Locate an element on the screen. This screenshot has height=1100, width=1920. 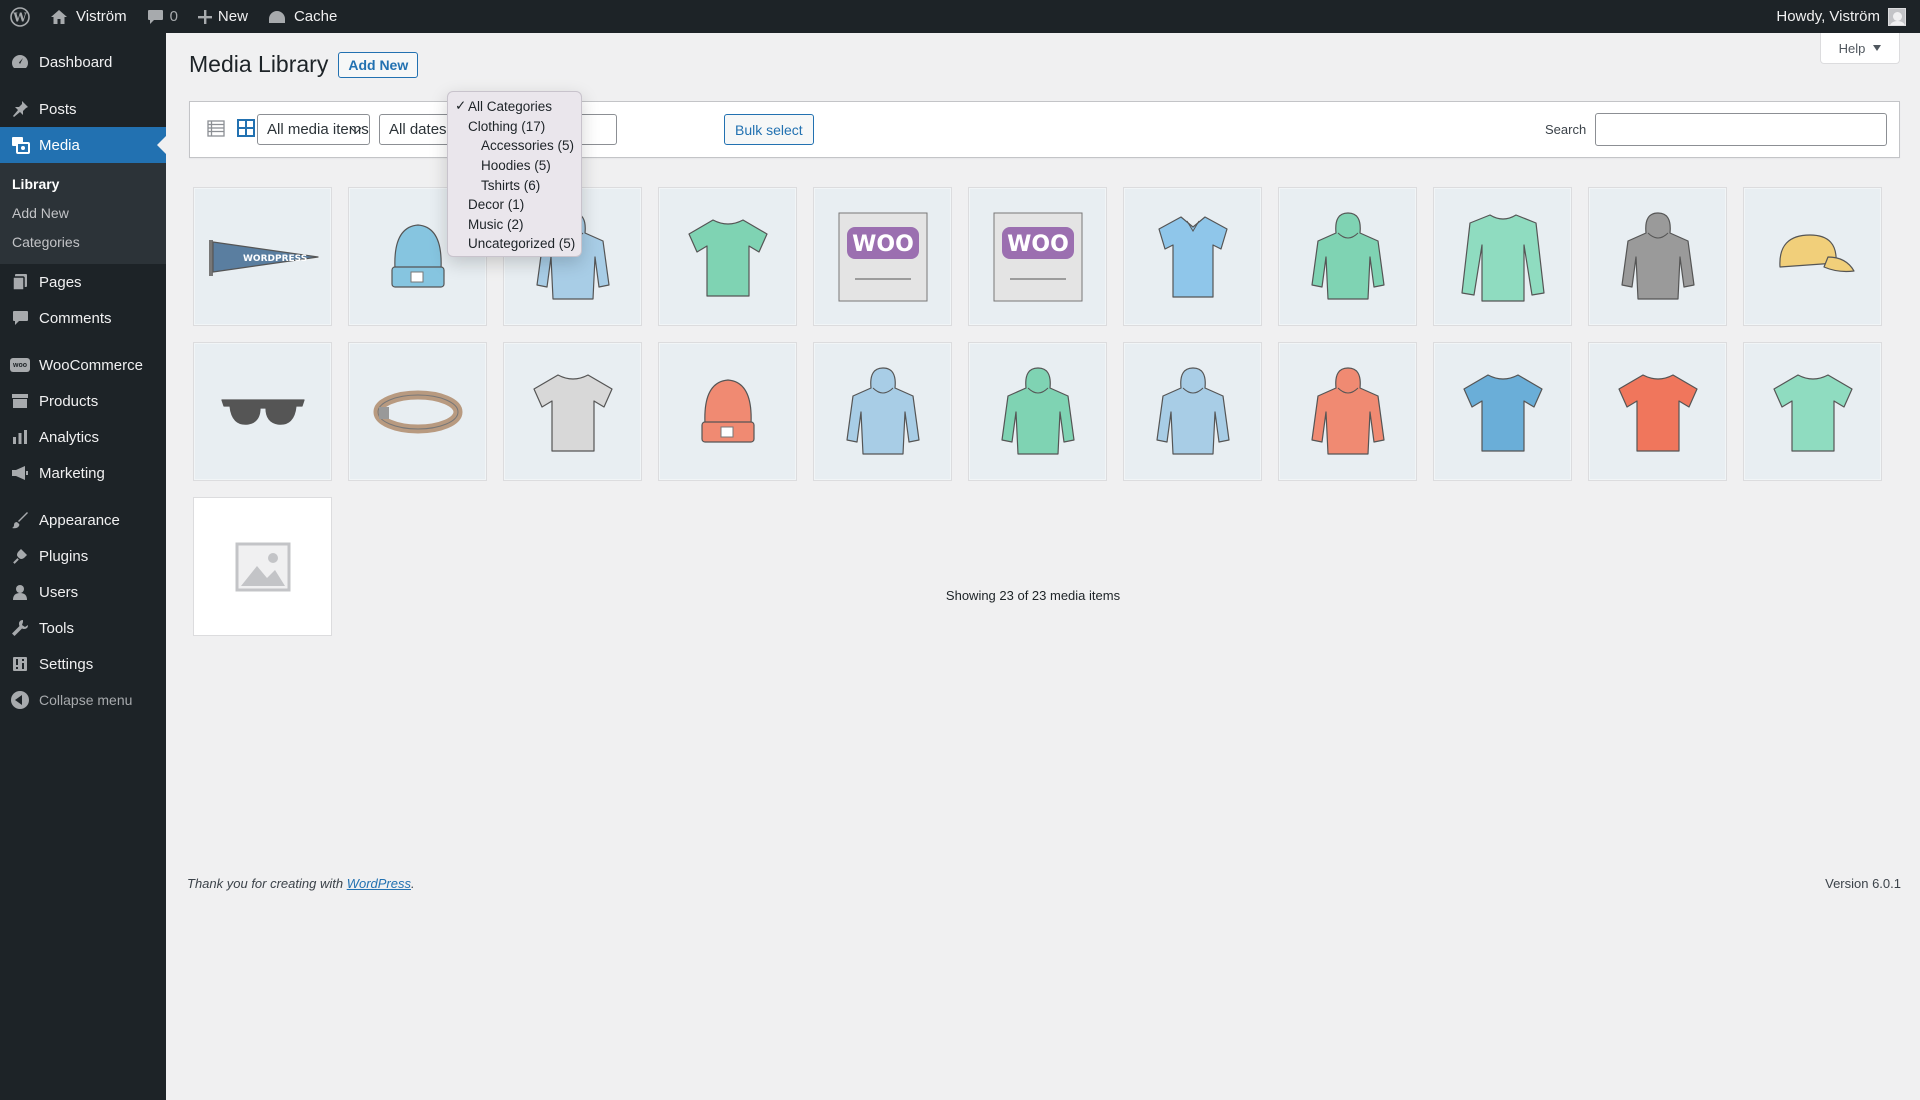
collapse-menu-button: Collapse menu is located at coordinates (83, 700).